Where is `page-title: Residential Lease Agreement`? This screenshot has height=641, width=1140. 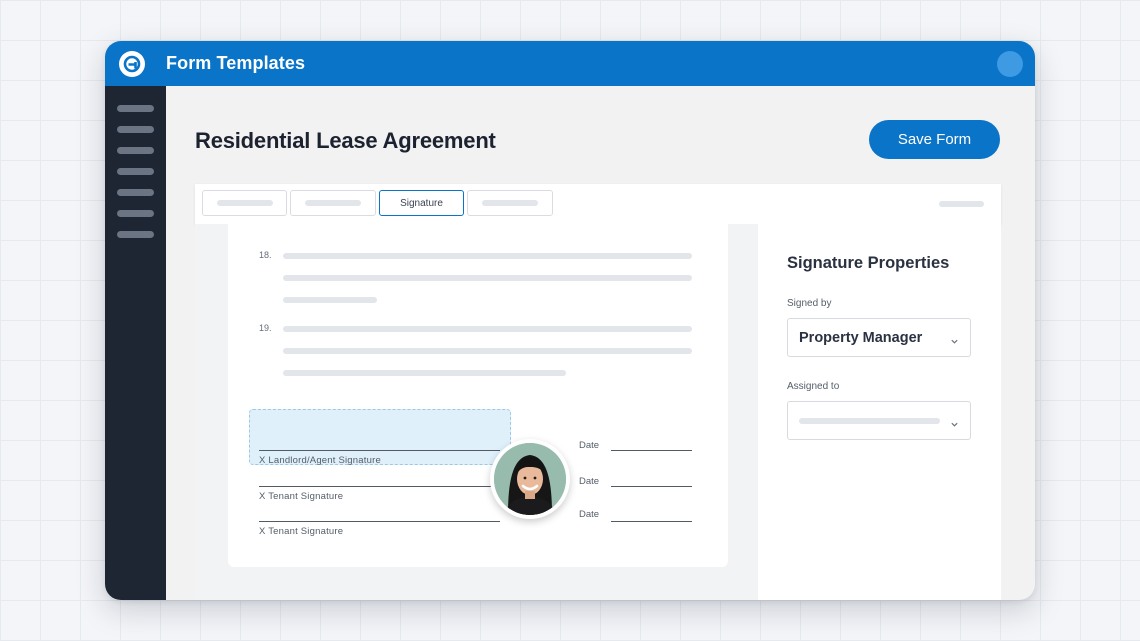
page-title: Residential Lease Agreement is located at coordinates (345, 140).